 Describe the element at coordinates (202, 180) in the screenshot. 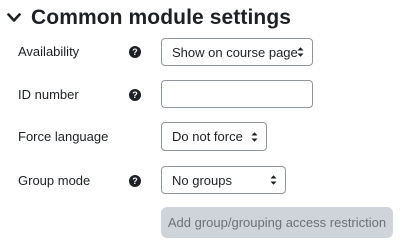

I see `group-mode-selected-value: No groups` at that location.